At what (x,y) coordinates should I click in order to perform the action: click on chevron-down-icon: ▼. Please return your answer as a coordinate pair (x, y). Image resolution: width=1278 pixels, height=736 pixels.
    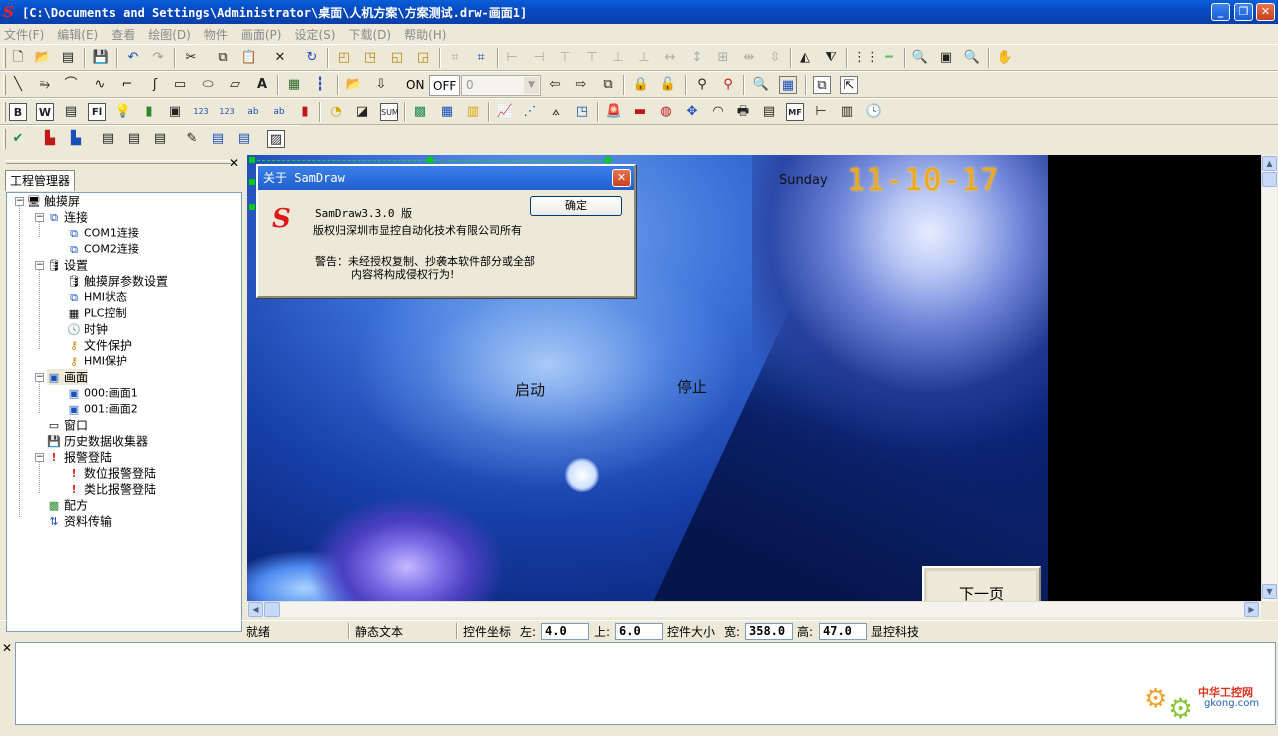
    Looking at the image, I should click on (531, 85).